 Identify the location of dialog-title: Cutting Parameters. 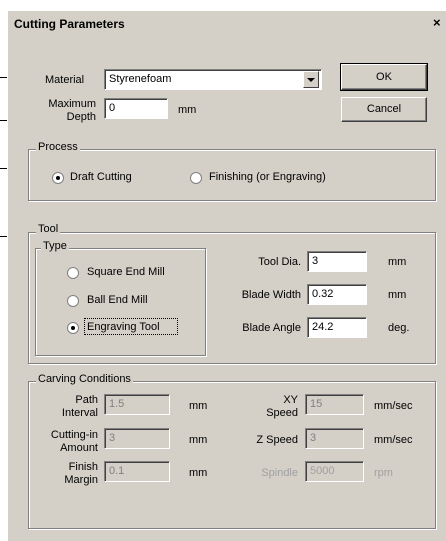
(69, 24).